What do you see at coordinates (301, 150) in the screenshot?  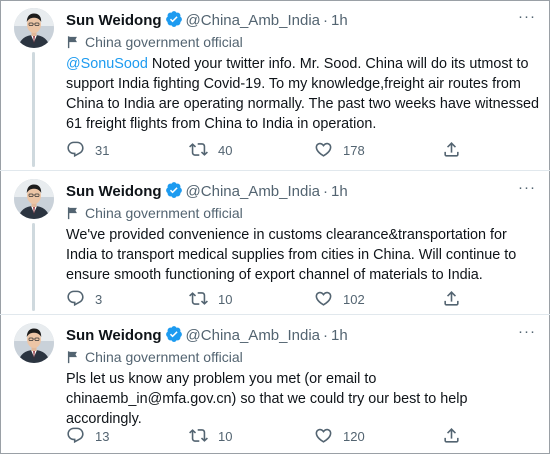 I see `action-bar: 31 40 178` at bounding box center [301, 150].